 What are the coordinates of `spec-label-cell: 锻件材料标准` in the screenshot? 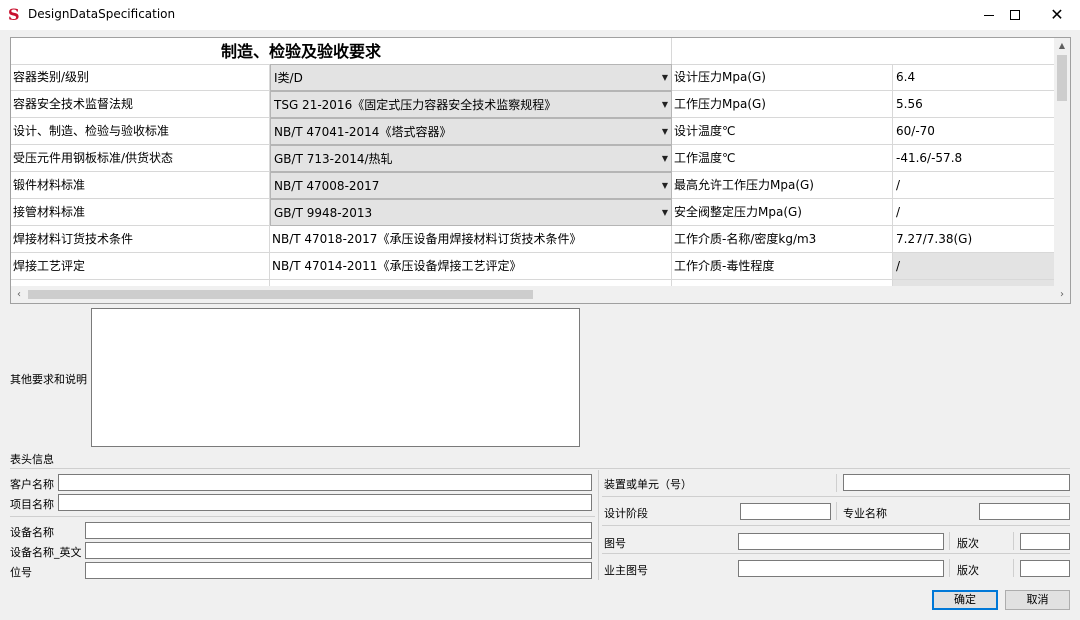 It's located at (140, 185).